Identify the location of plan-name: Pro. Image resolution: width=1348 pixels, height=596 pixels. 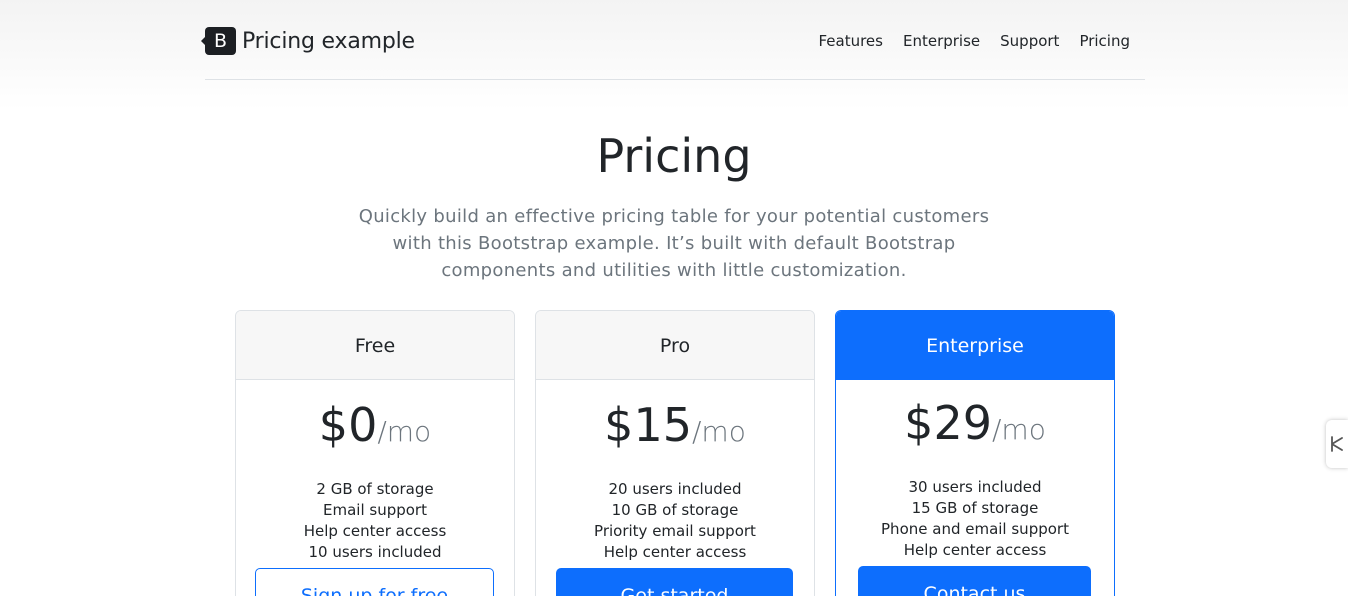
(675, 345).